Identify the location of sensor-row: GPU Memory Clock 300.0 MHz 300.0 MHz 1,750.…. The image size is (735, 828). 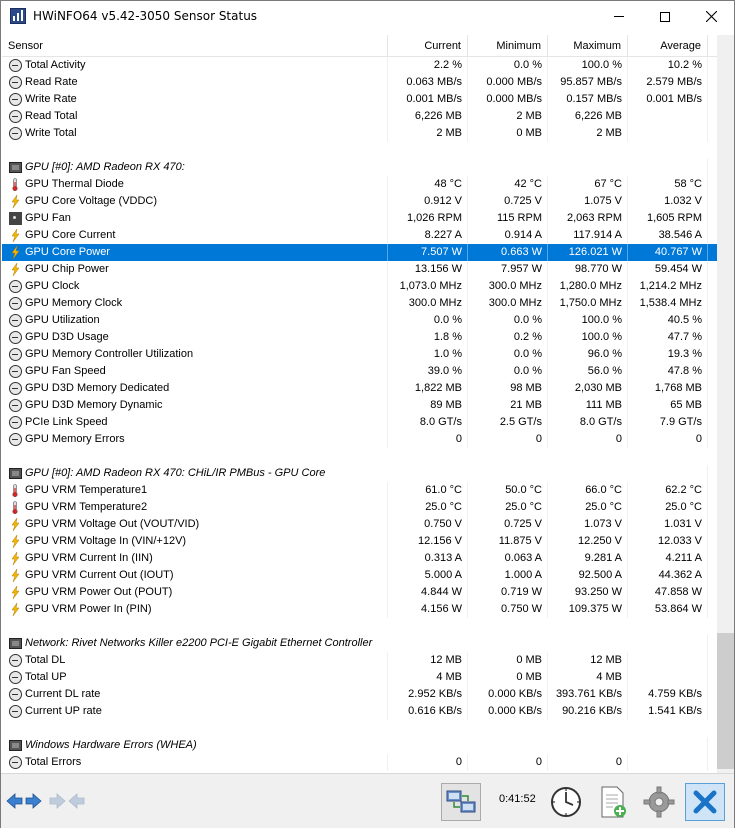
(359, 303).